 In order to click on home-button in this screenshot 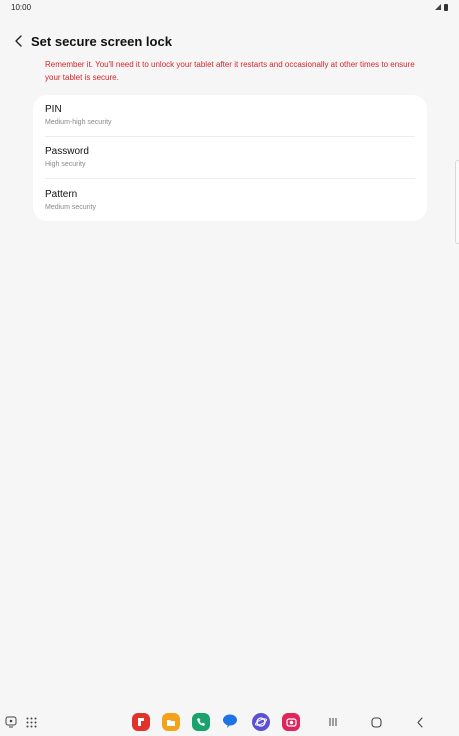, I will do `click(376, 722)`.